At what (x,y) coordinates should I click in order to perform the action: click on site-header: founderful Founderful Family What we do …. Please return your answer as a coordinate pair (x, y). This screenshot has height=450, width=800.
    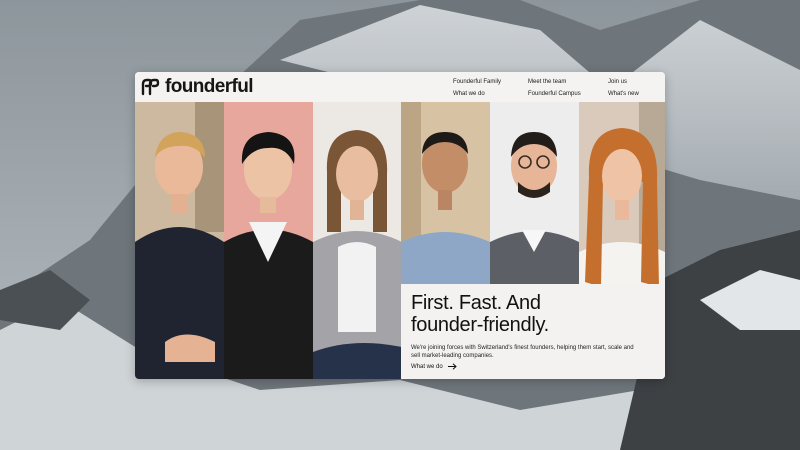
    Looking at the image, I should click on (400, 87).